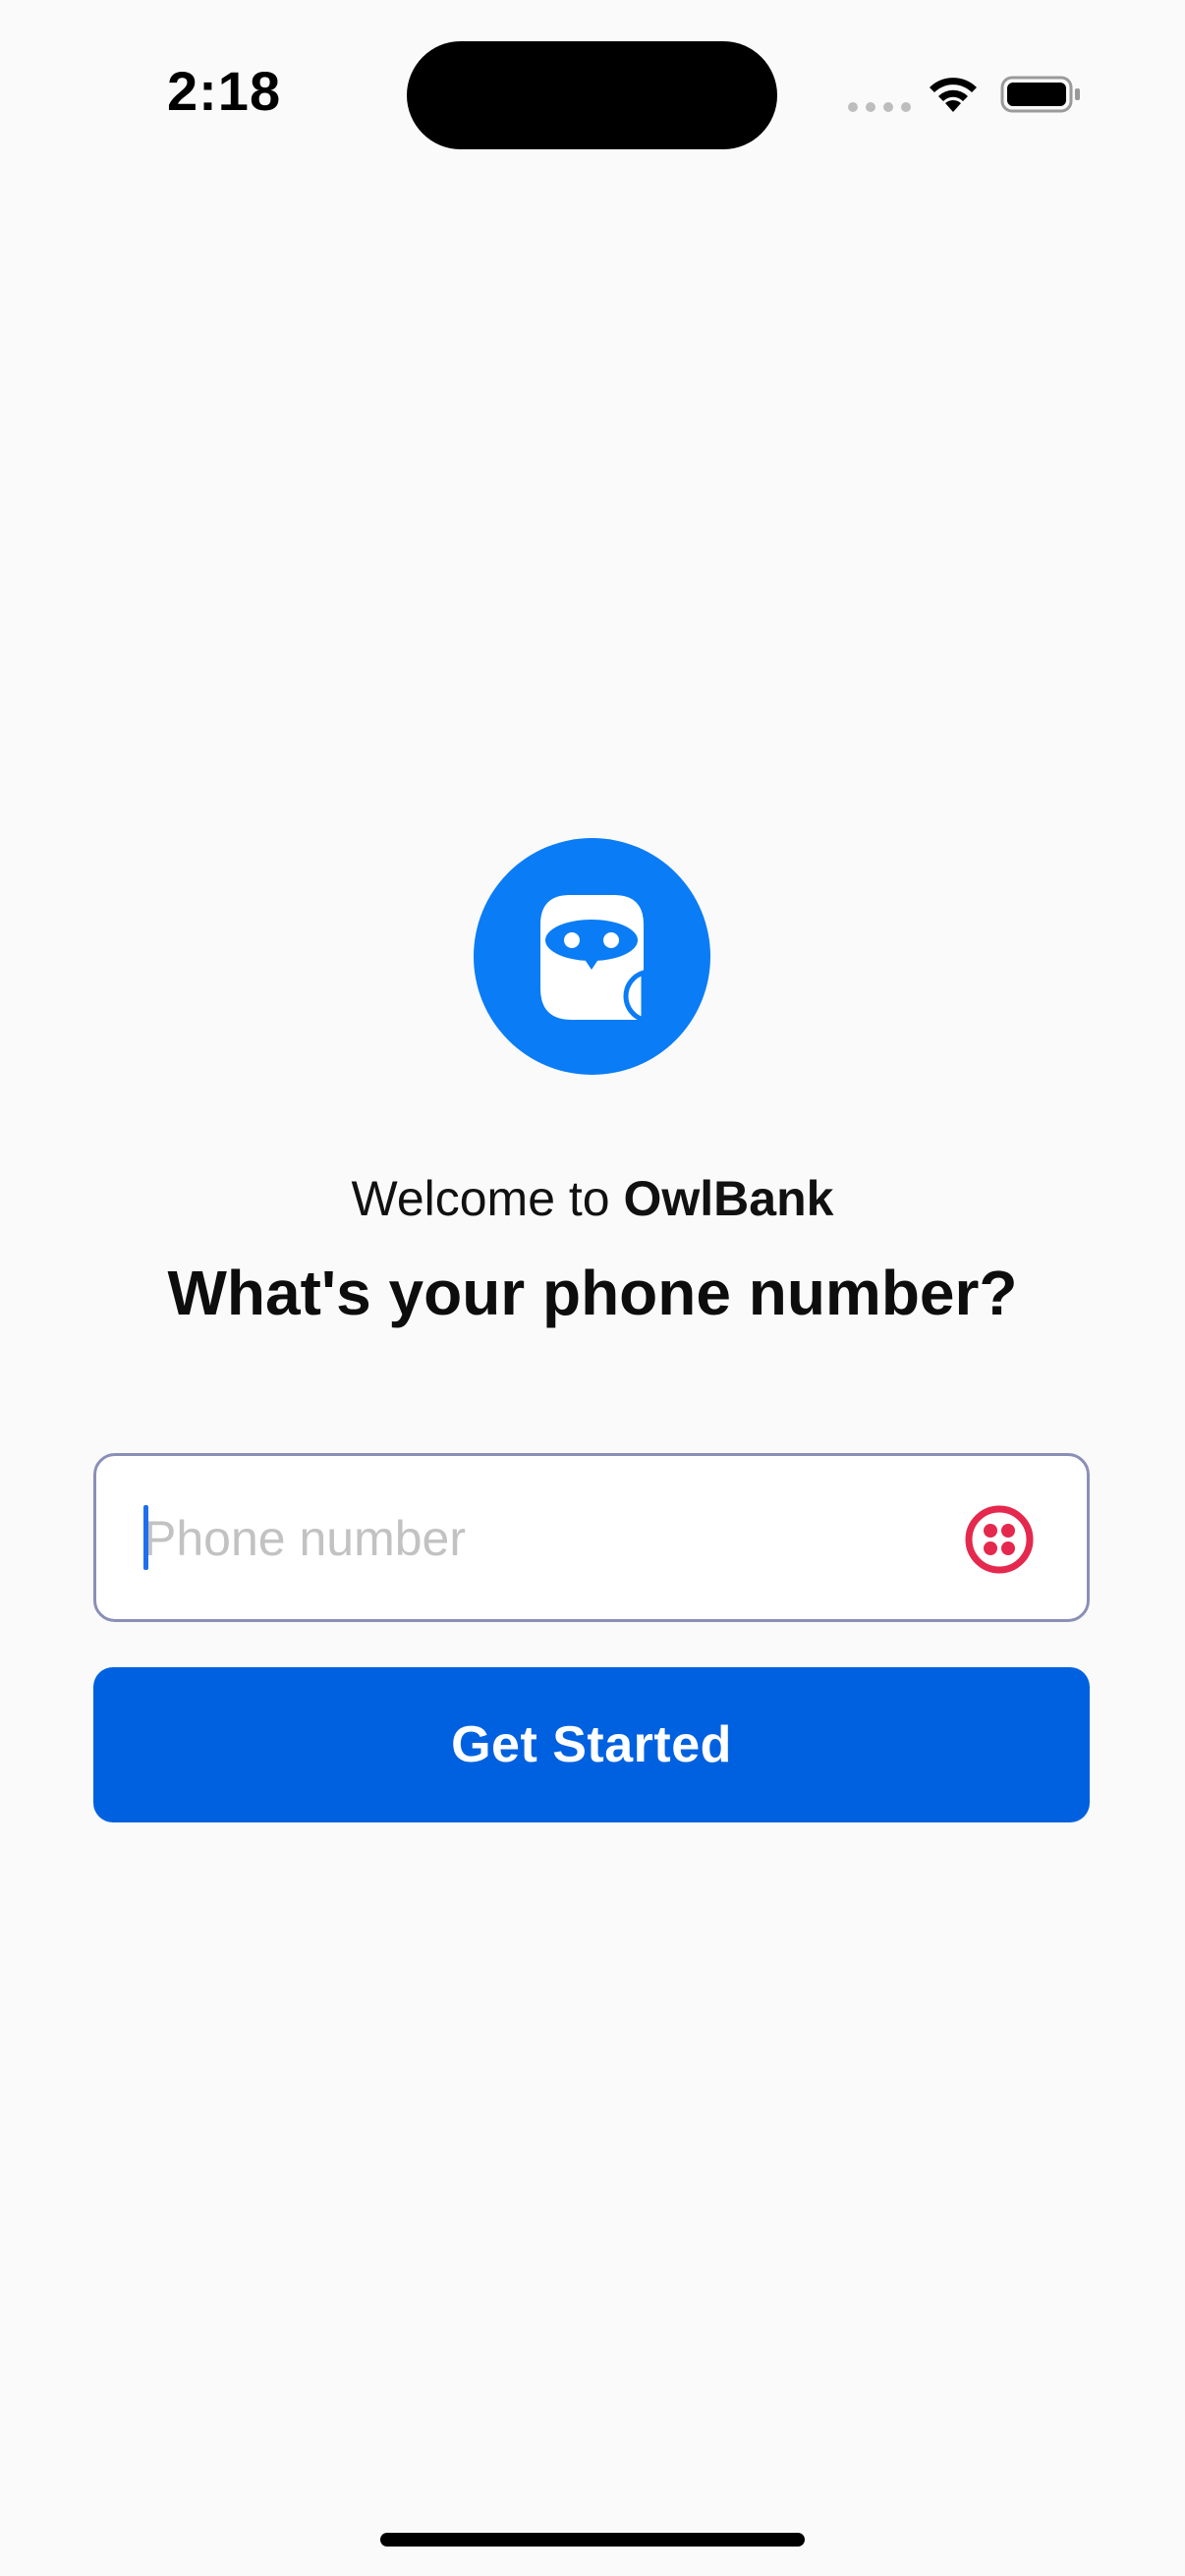 The width and height of the screenshot is (1185, 2576). What do you see at coordinates (146, 1537) in the screenshot?
I see `text-cursor` at bounding box center [146, 1537].